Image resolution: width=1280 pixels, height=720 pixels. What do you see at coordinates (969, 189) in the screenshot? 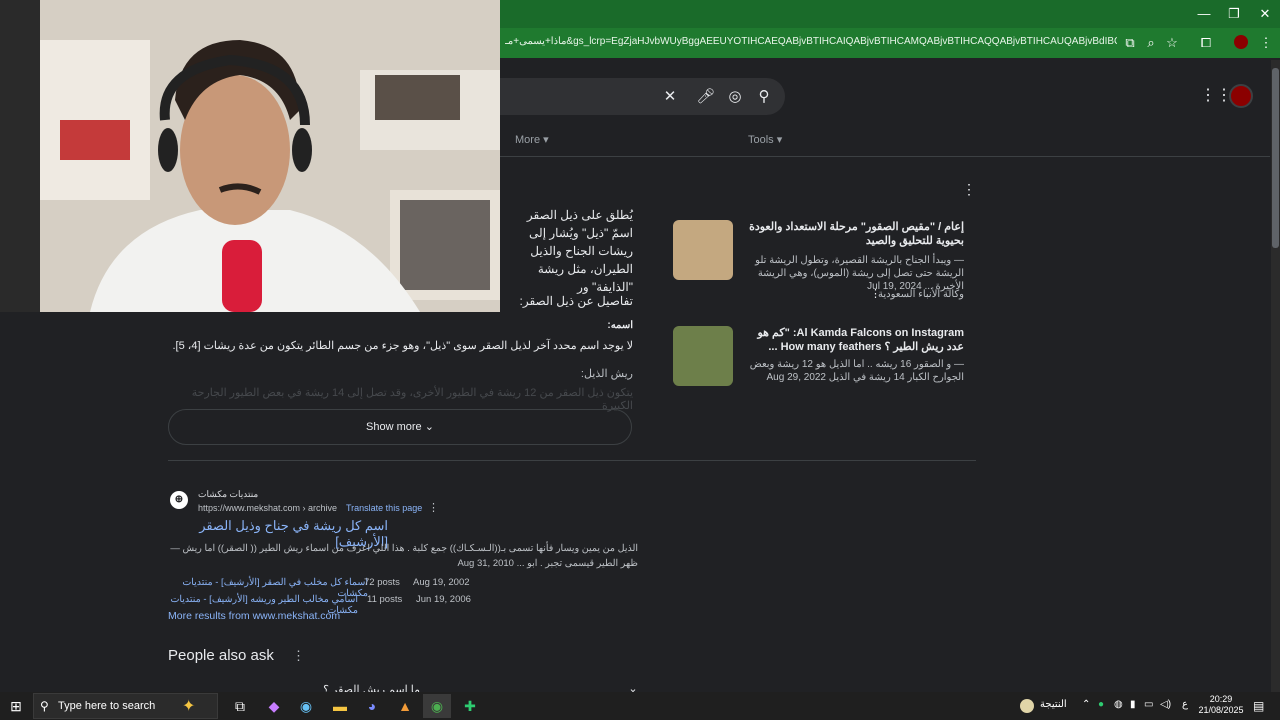
I see `more-options-icon: ⋮` at bounding box center [969, 189].